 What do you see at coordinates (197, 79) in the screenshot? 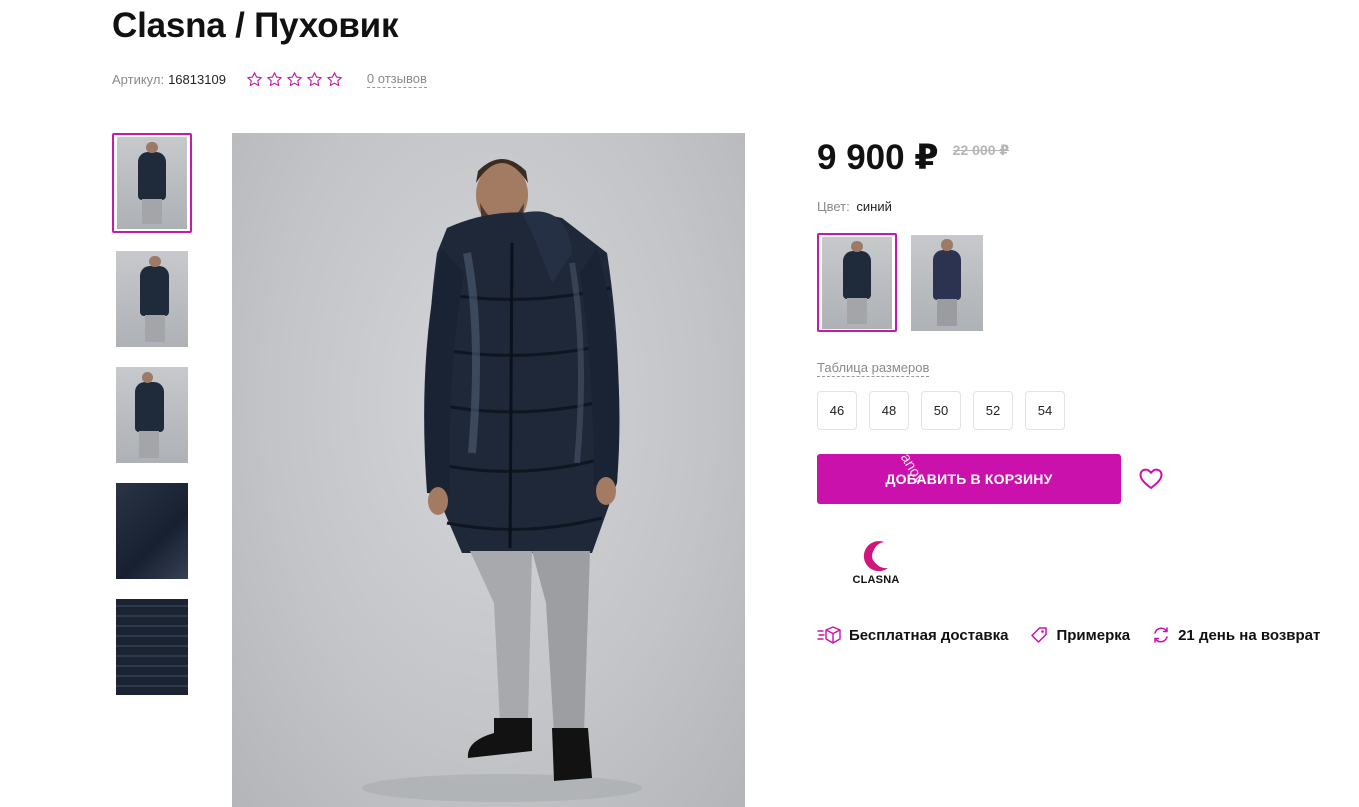
I see `article-value: 16813109` at bounding box center [197, 79].